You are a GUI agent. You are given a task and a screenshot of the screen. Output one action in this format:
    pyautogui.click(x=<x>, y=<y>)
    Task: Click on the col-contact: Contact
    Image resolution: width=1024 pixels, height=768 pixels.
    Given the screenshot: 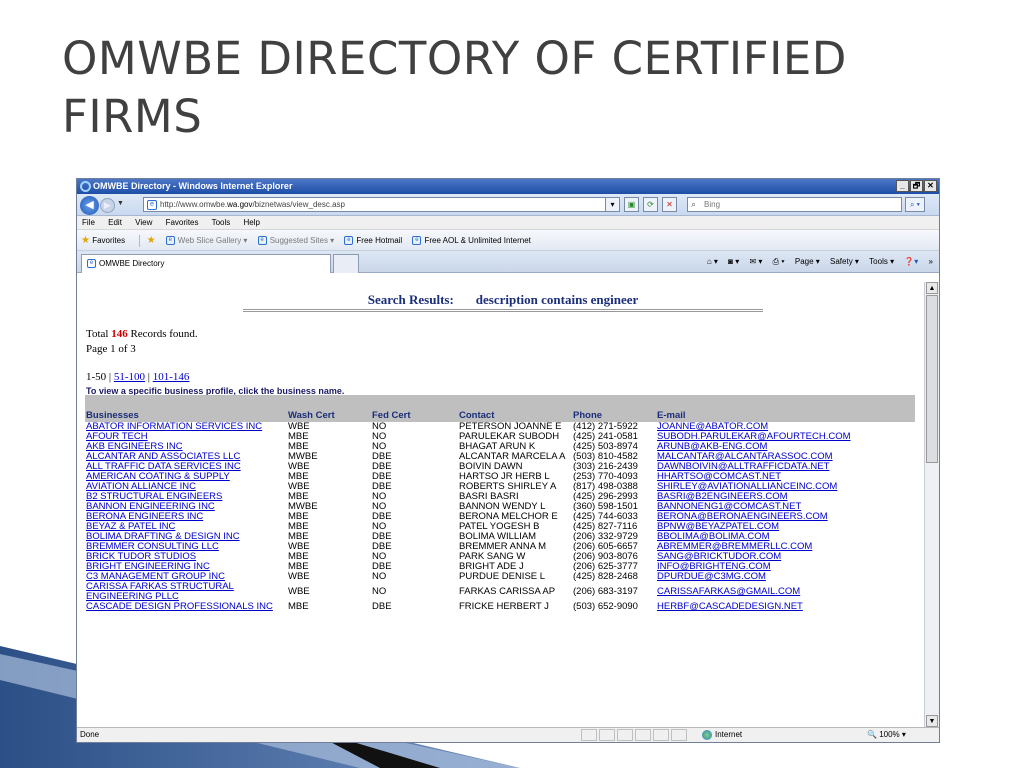 What is the action you would take?
    pyautogui.click(x=515, y=408)
    